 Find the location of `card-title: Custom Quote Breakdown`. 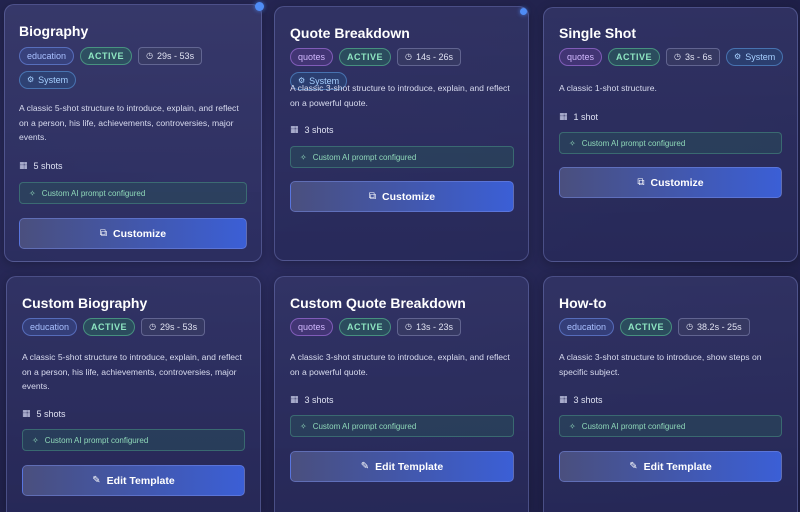

card-title: Custom Quote Breakdown is located at coordinates (378, 303).